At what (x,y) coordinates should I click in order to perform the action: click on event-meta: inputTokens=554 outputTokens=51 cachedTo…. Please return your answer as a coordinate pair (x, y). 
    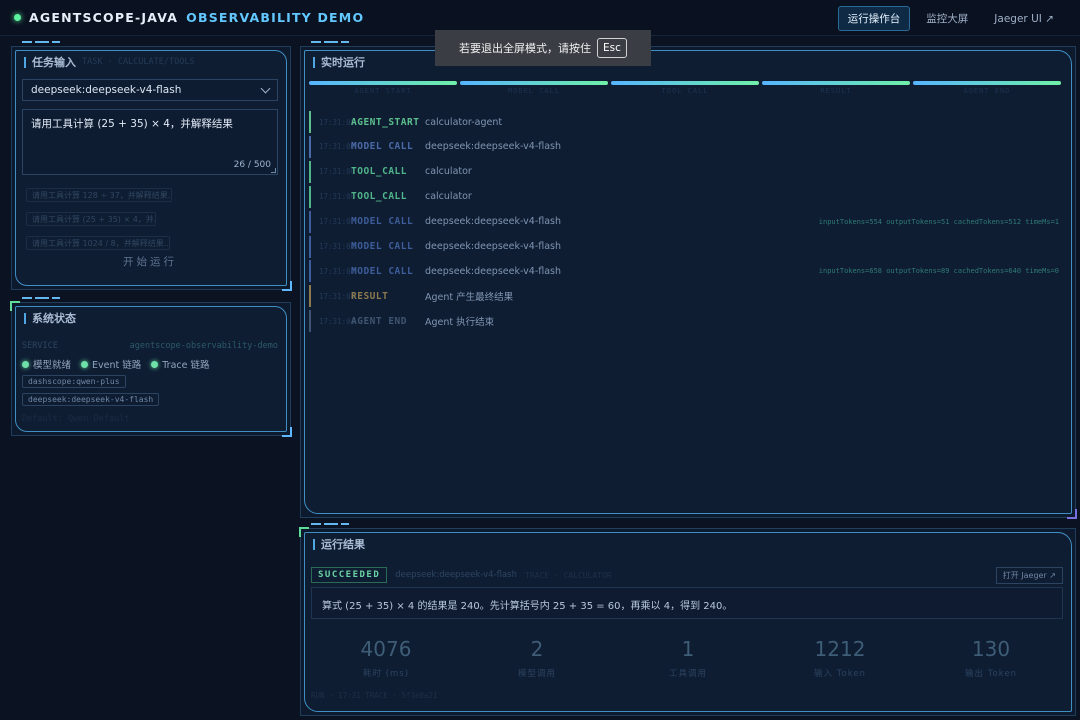
    Looking at the image, I should click on (938, 221).